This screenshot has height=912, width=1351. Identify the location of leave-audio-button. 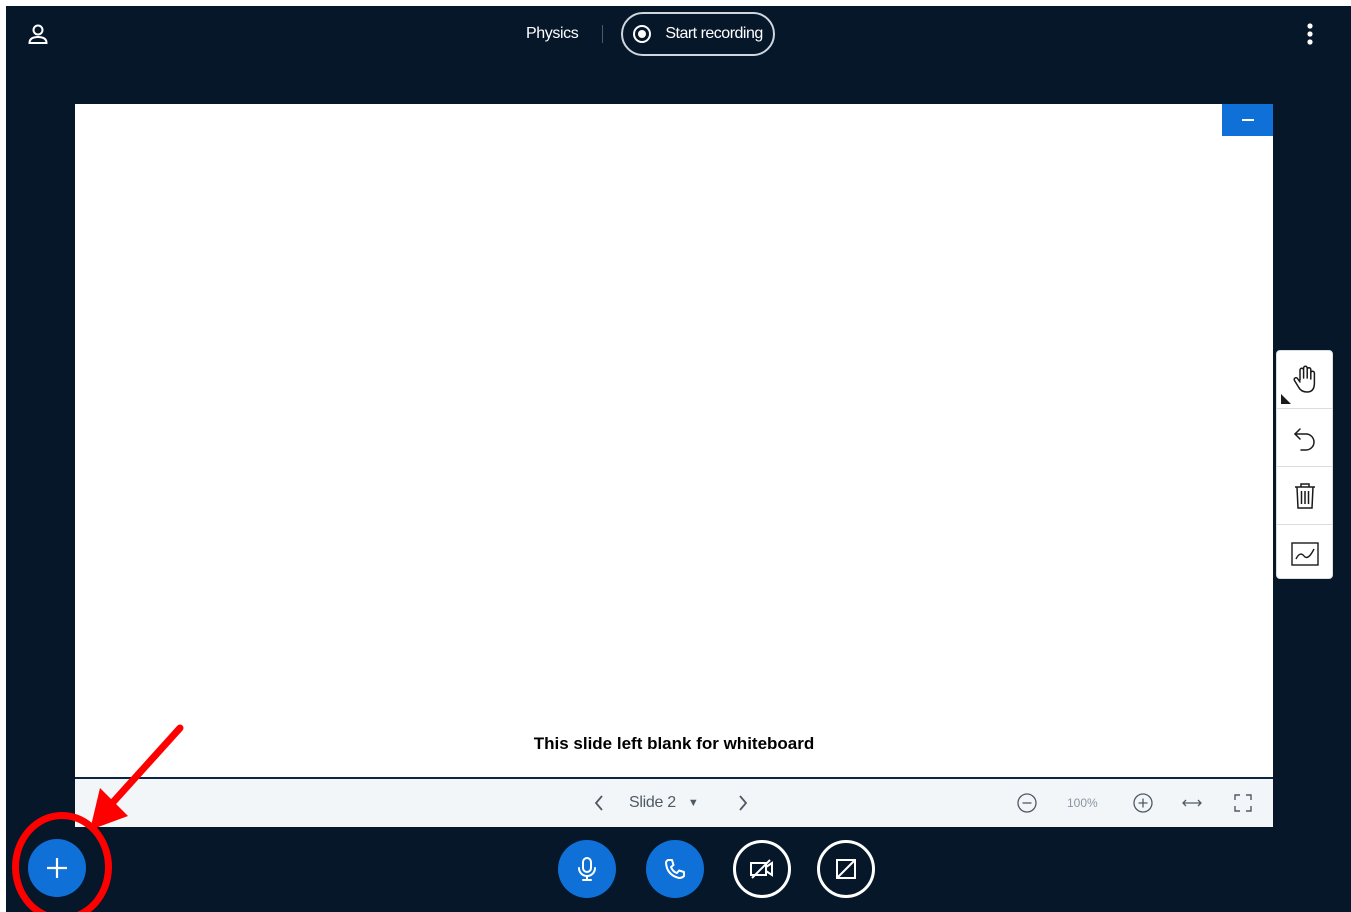
(675, 869).